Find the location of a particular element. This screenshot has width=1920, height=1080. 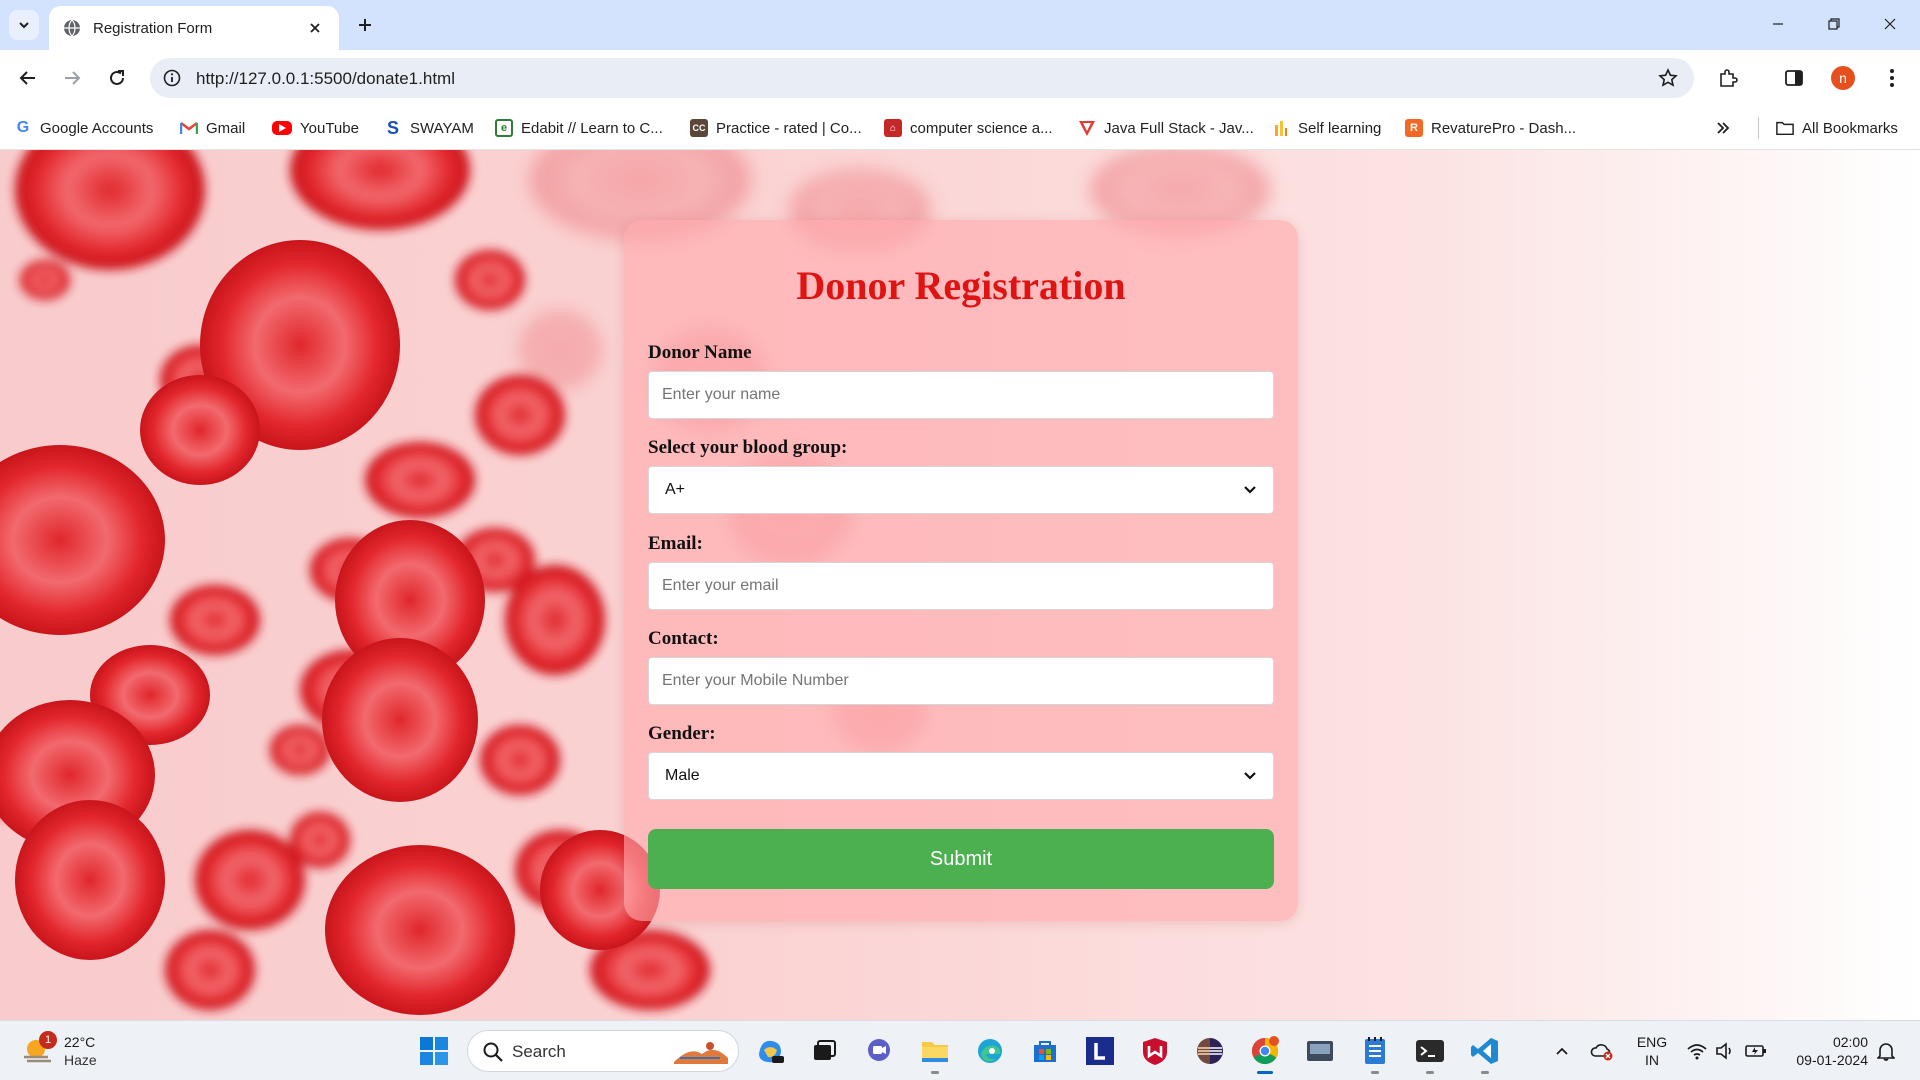

eclipse-icon is located at coordinates (1210, 1051).